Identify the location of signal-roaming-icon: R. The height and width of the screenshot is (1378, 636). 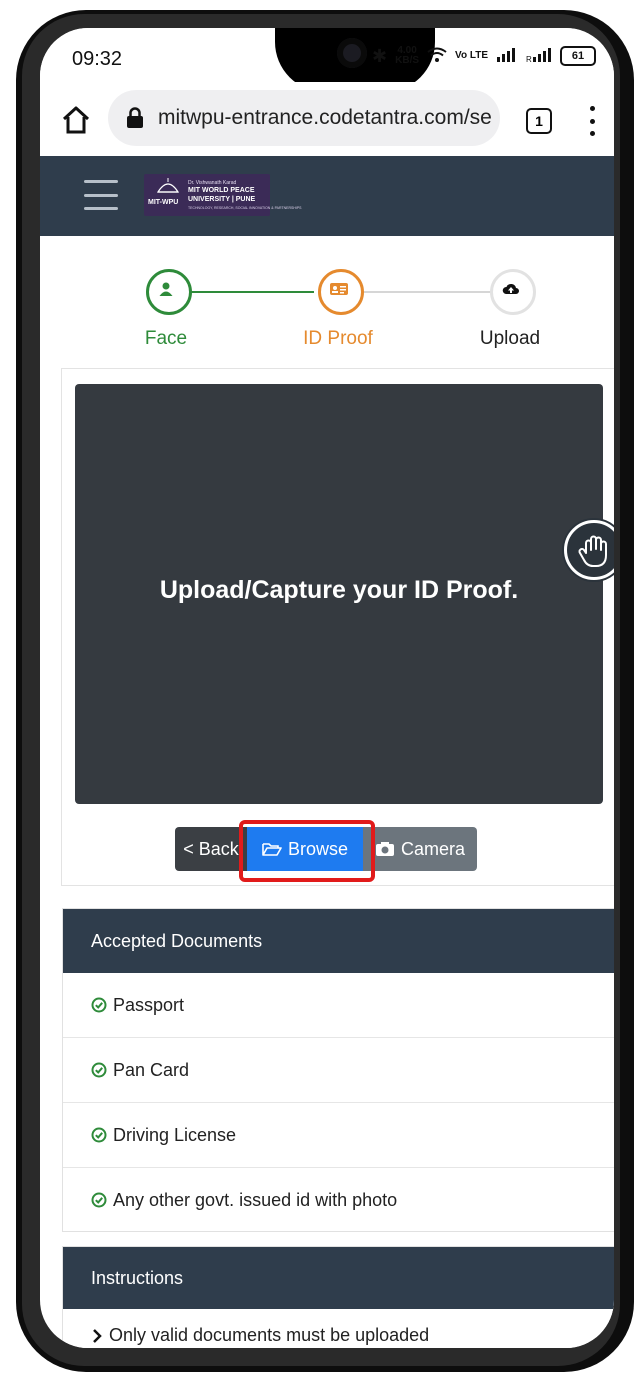
(539, 56).